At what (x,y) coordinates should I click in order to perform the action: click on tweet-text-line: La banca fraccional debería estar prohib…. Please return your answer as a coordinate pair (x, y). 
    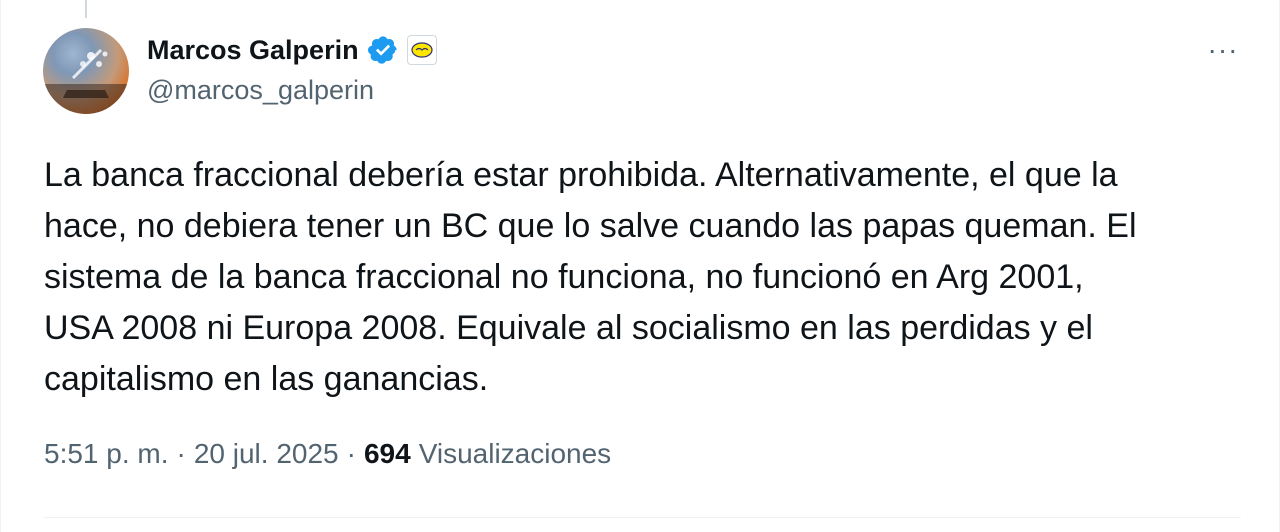
    Looking at the image, I should click on (581, 175).